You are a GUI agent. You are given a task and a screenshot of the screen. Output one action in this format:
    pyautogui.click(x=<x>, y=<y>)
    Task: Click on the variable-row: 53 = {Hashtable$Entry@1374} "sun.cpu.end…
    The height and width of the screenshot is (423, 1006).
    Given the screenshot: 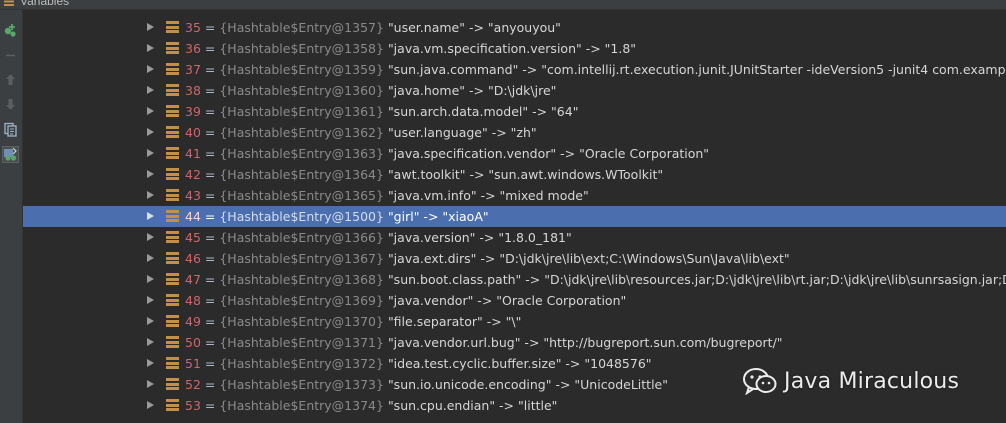 What is the action you would take?
    pyautogui.click(x=514, y=405)
    